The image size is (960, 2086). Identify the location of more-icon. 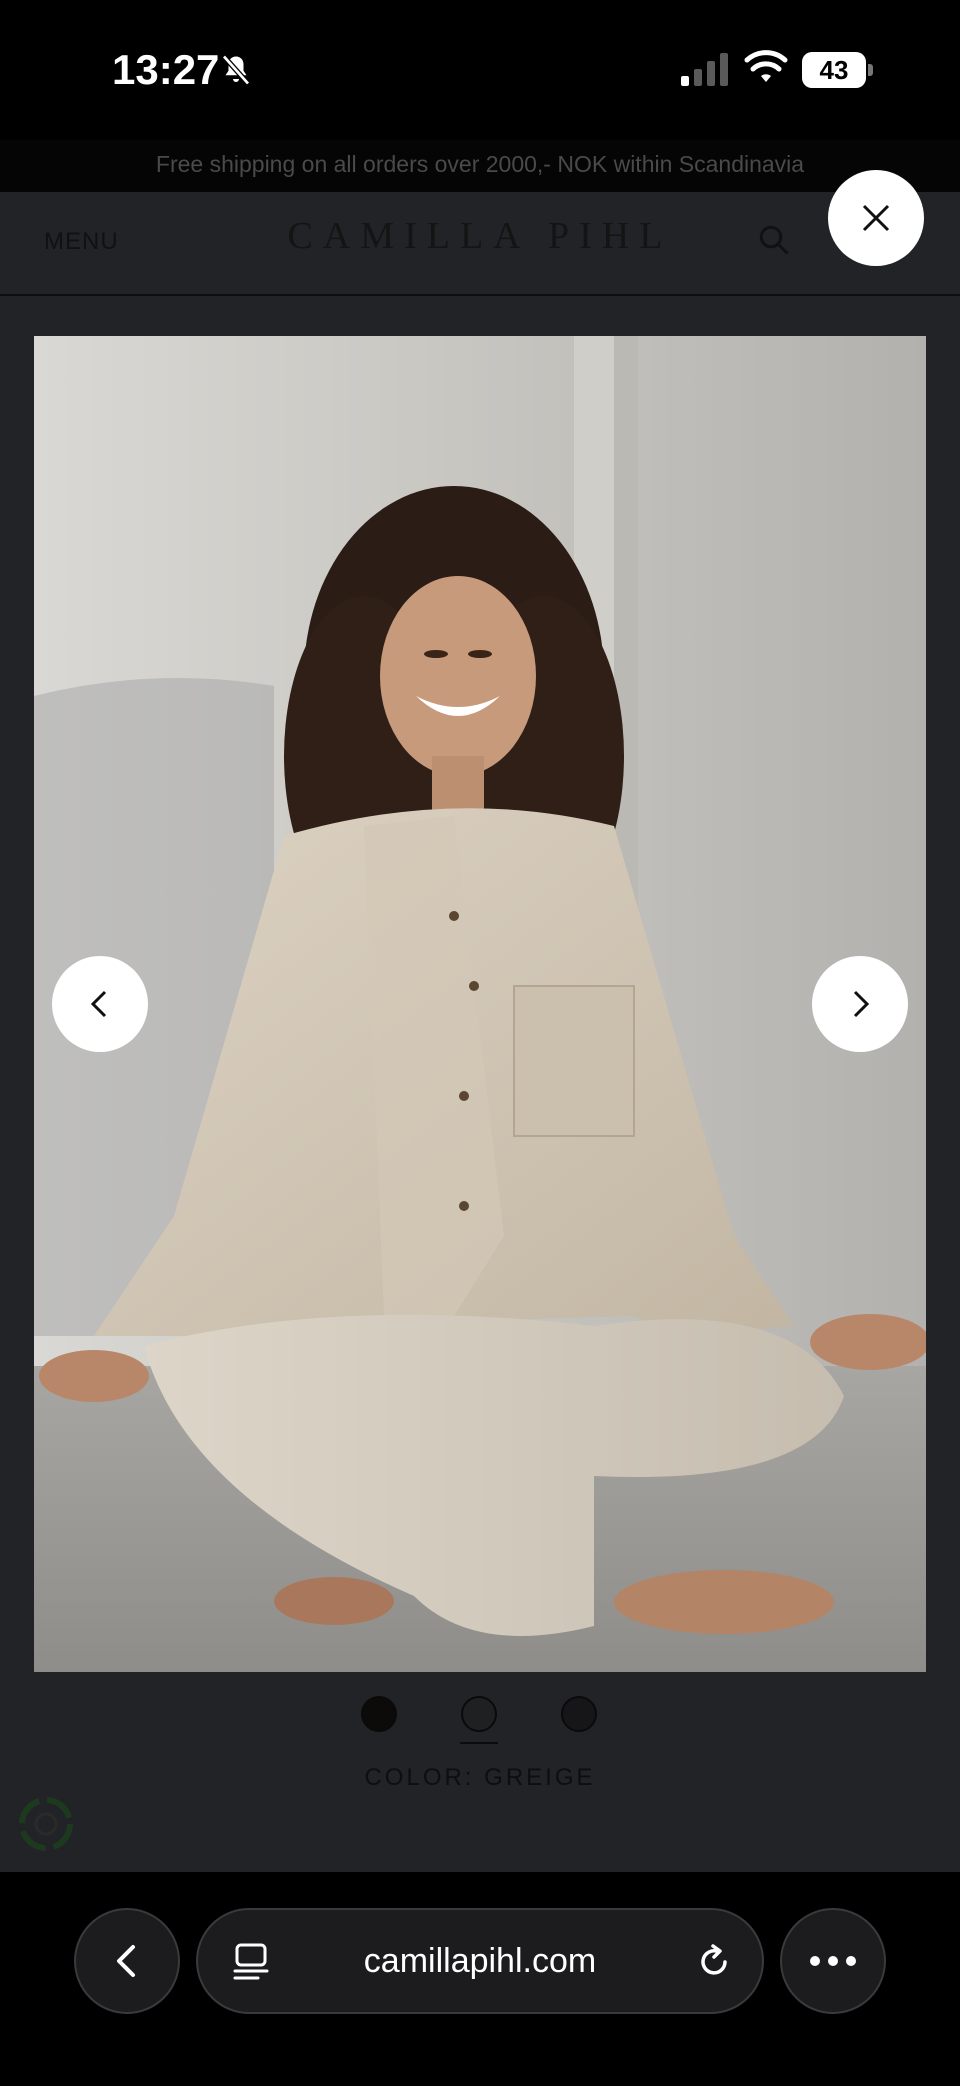
(833, 1961).